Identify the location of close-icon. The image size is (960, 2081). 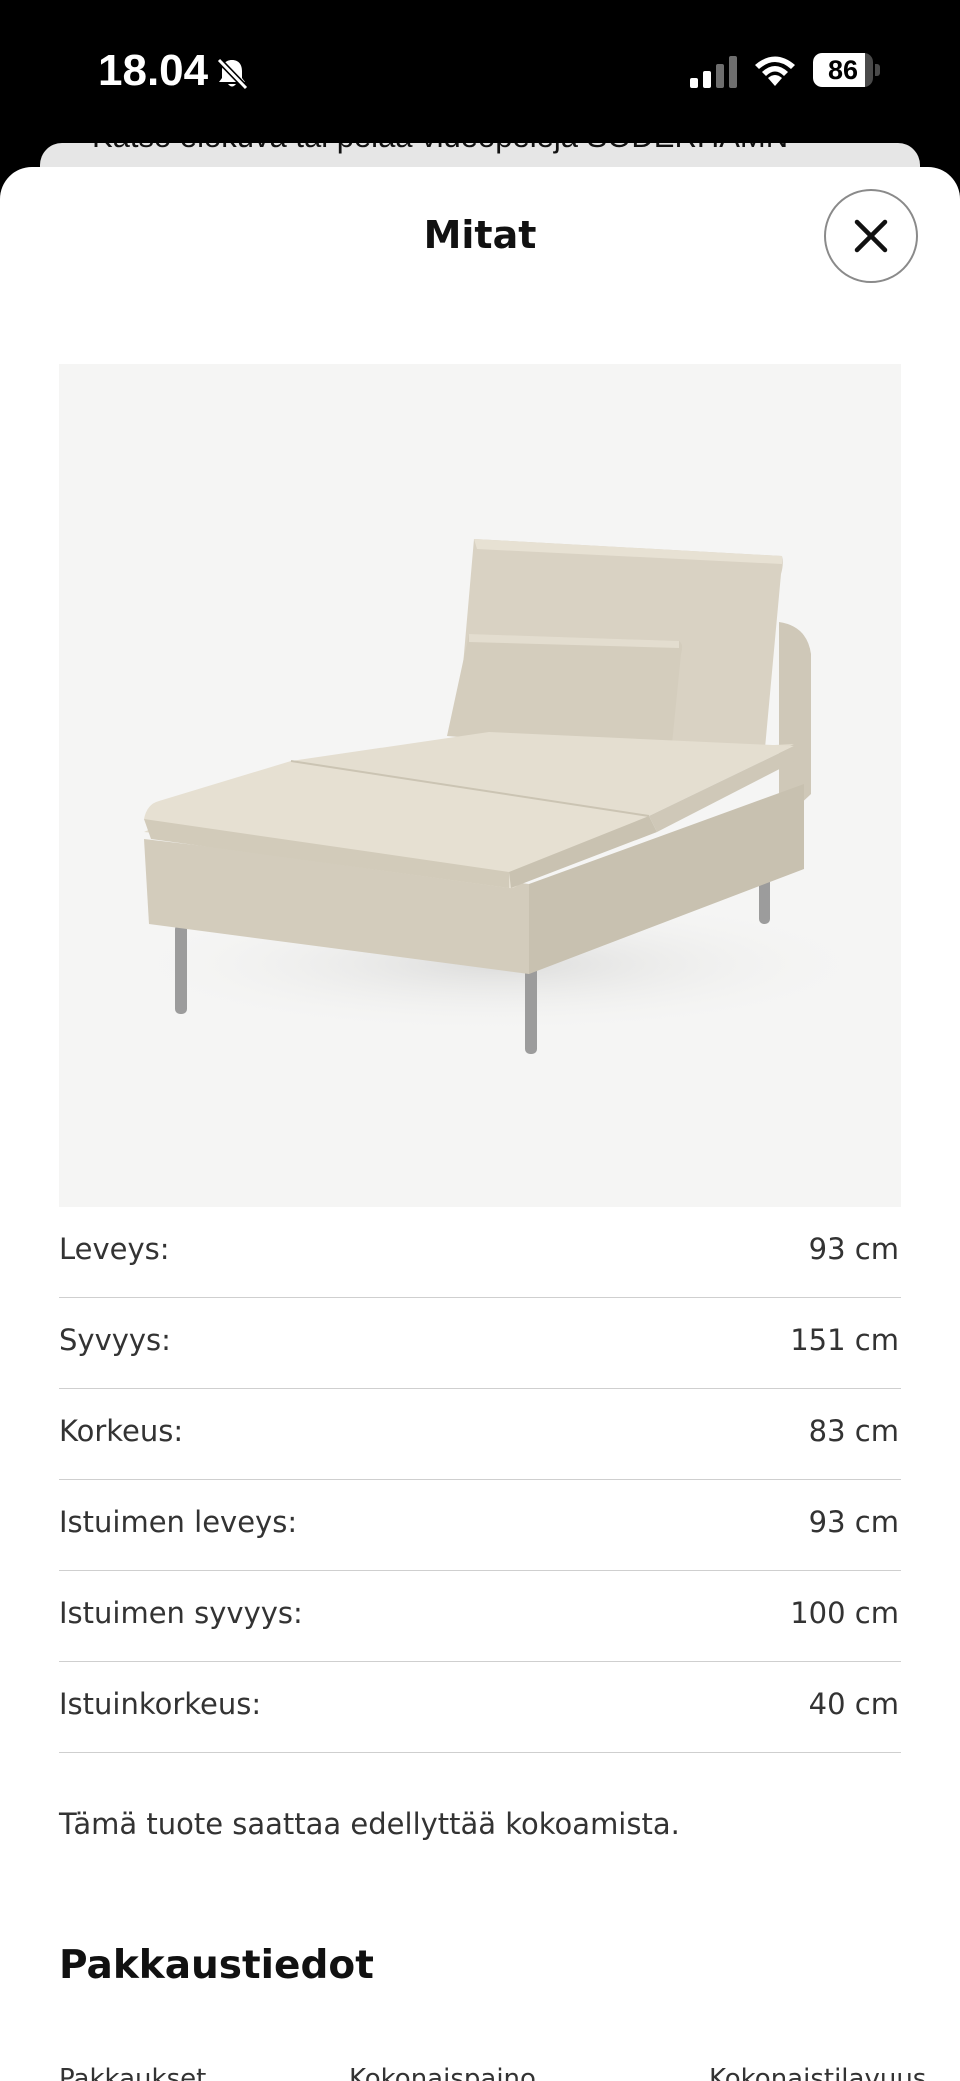
(871, 236).